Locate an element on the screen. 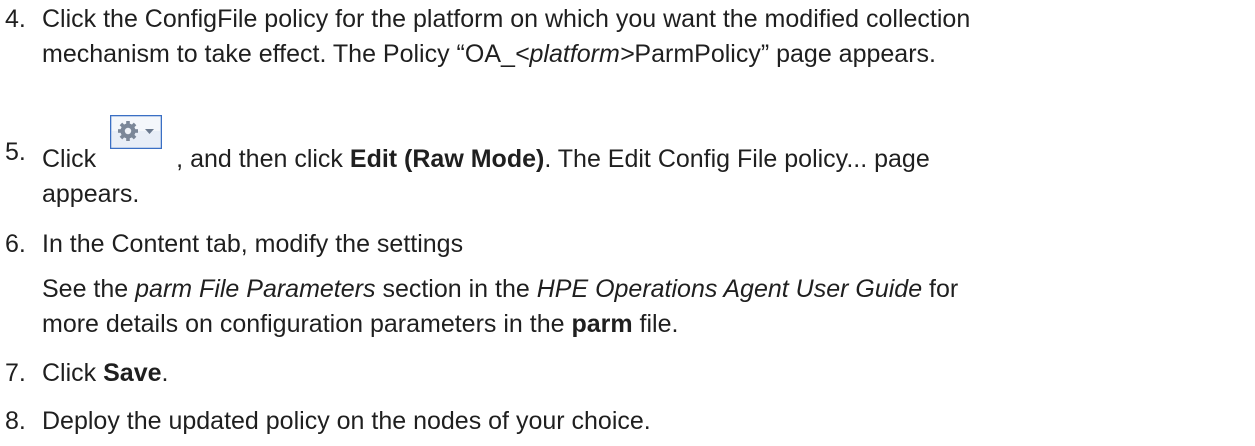  text-run: . is located at coordinates (165, 373).